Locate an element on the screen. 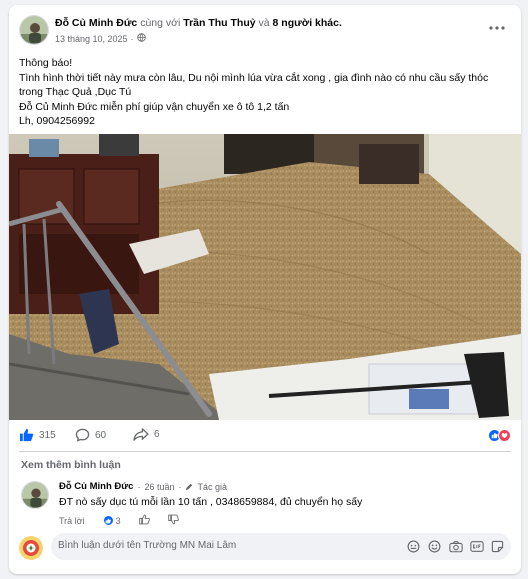  comment-like-count: 3 is located at coordinates (118, 520).